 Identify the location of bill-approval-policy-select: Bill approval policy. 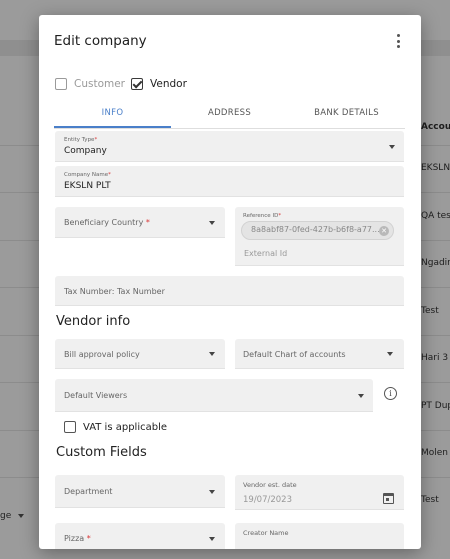
(140, 354).